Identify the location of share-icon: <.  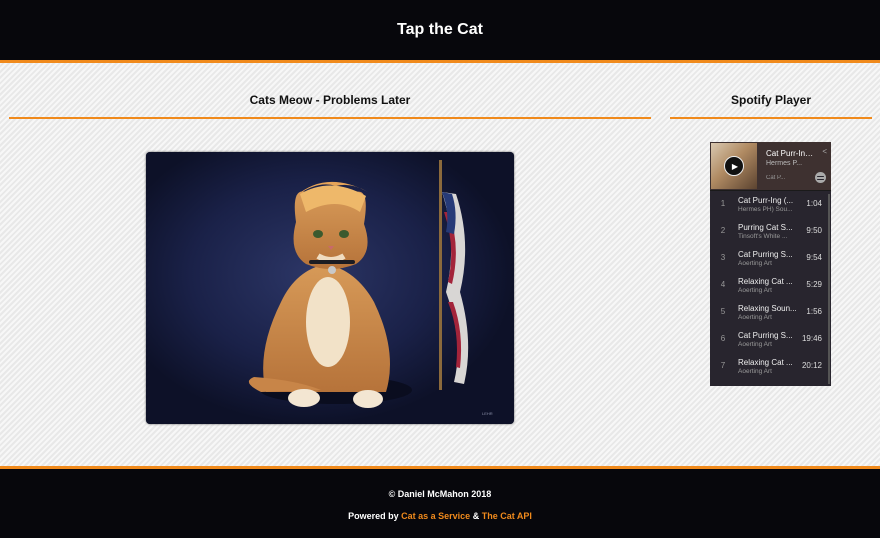
(824, 151).